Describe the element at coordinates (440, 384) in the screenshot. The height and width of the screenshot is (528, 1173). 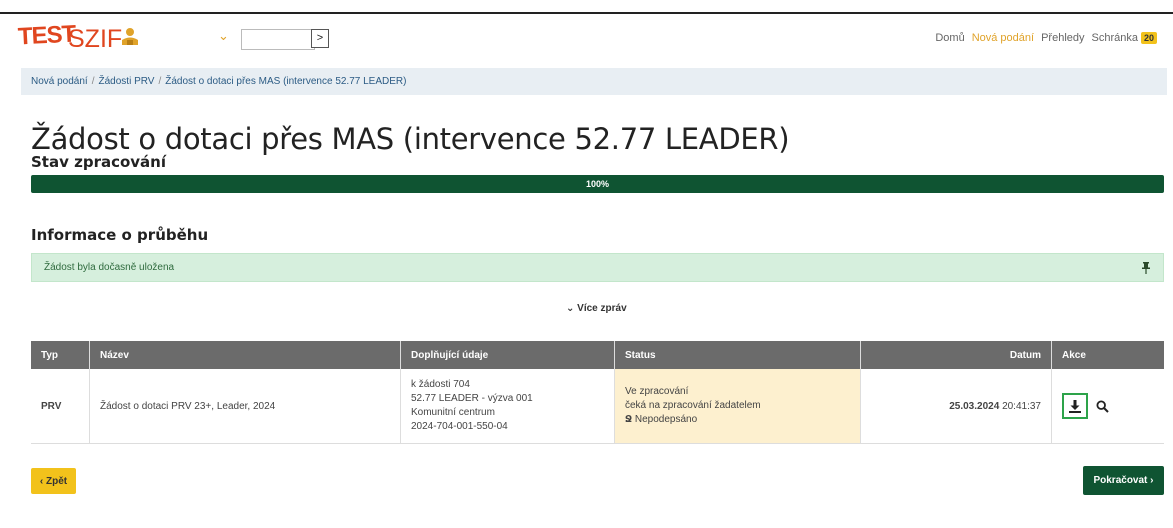
I see `extra-line: k žádosti 704` at that location.